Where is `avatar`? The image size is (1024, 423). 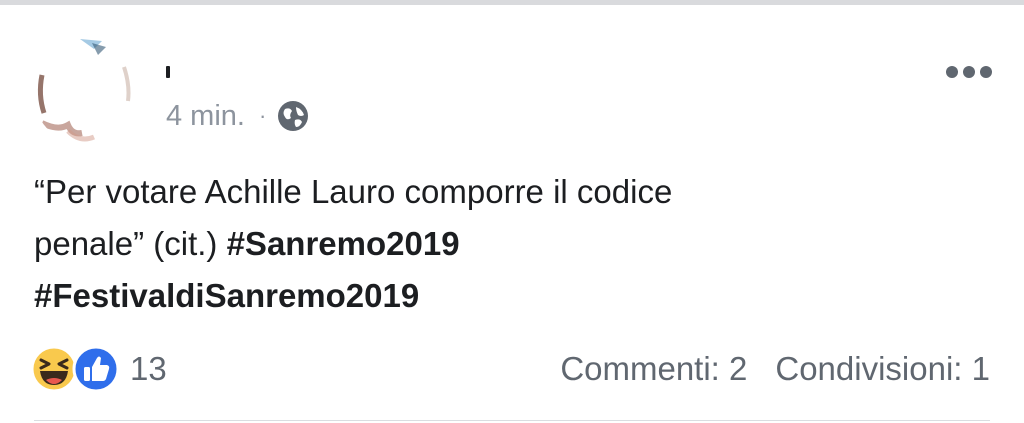
avatar is located at coordinates (85, 90).